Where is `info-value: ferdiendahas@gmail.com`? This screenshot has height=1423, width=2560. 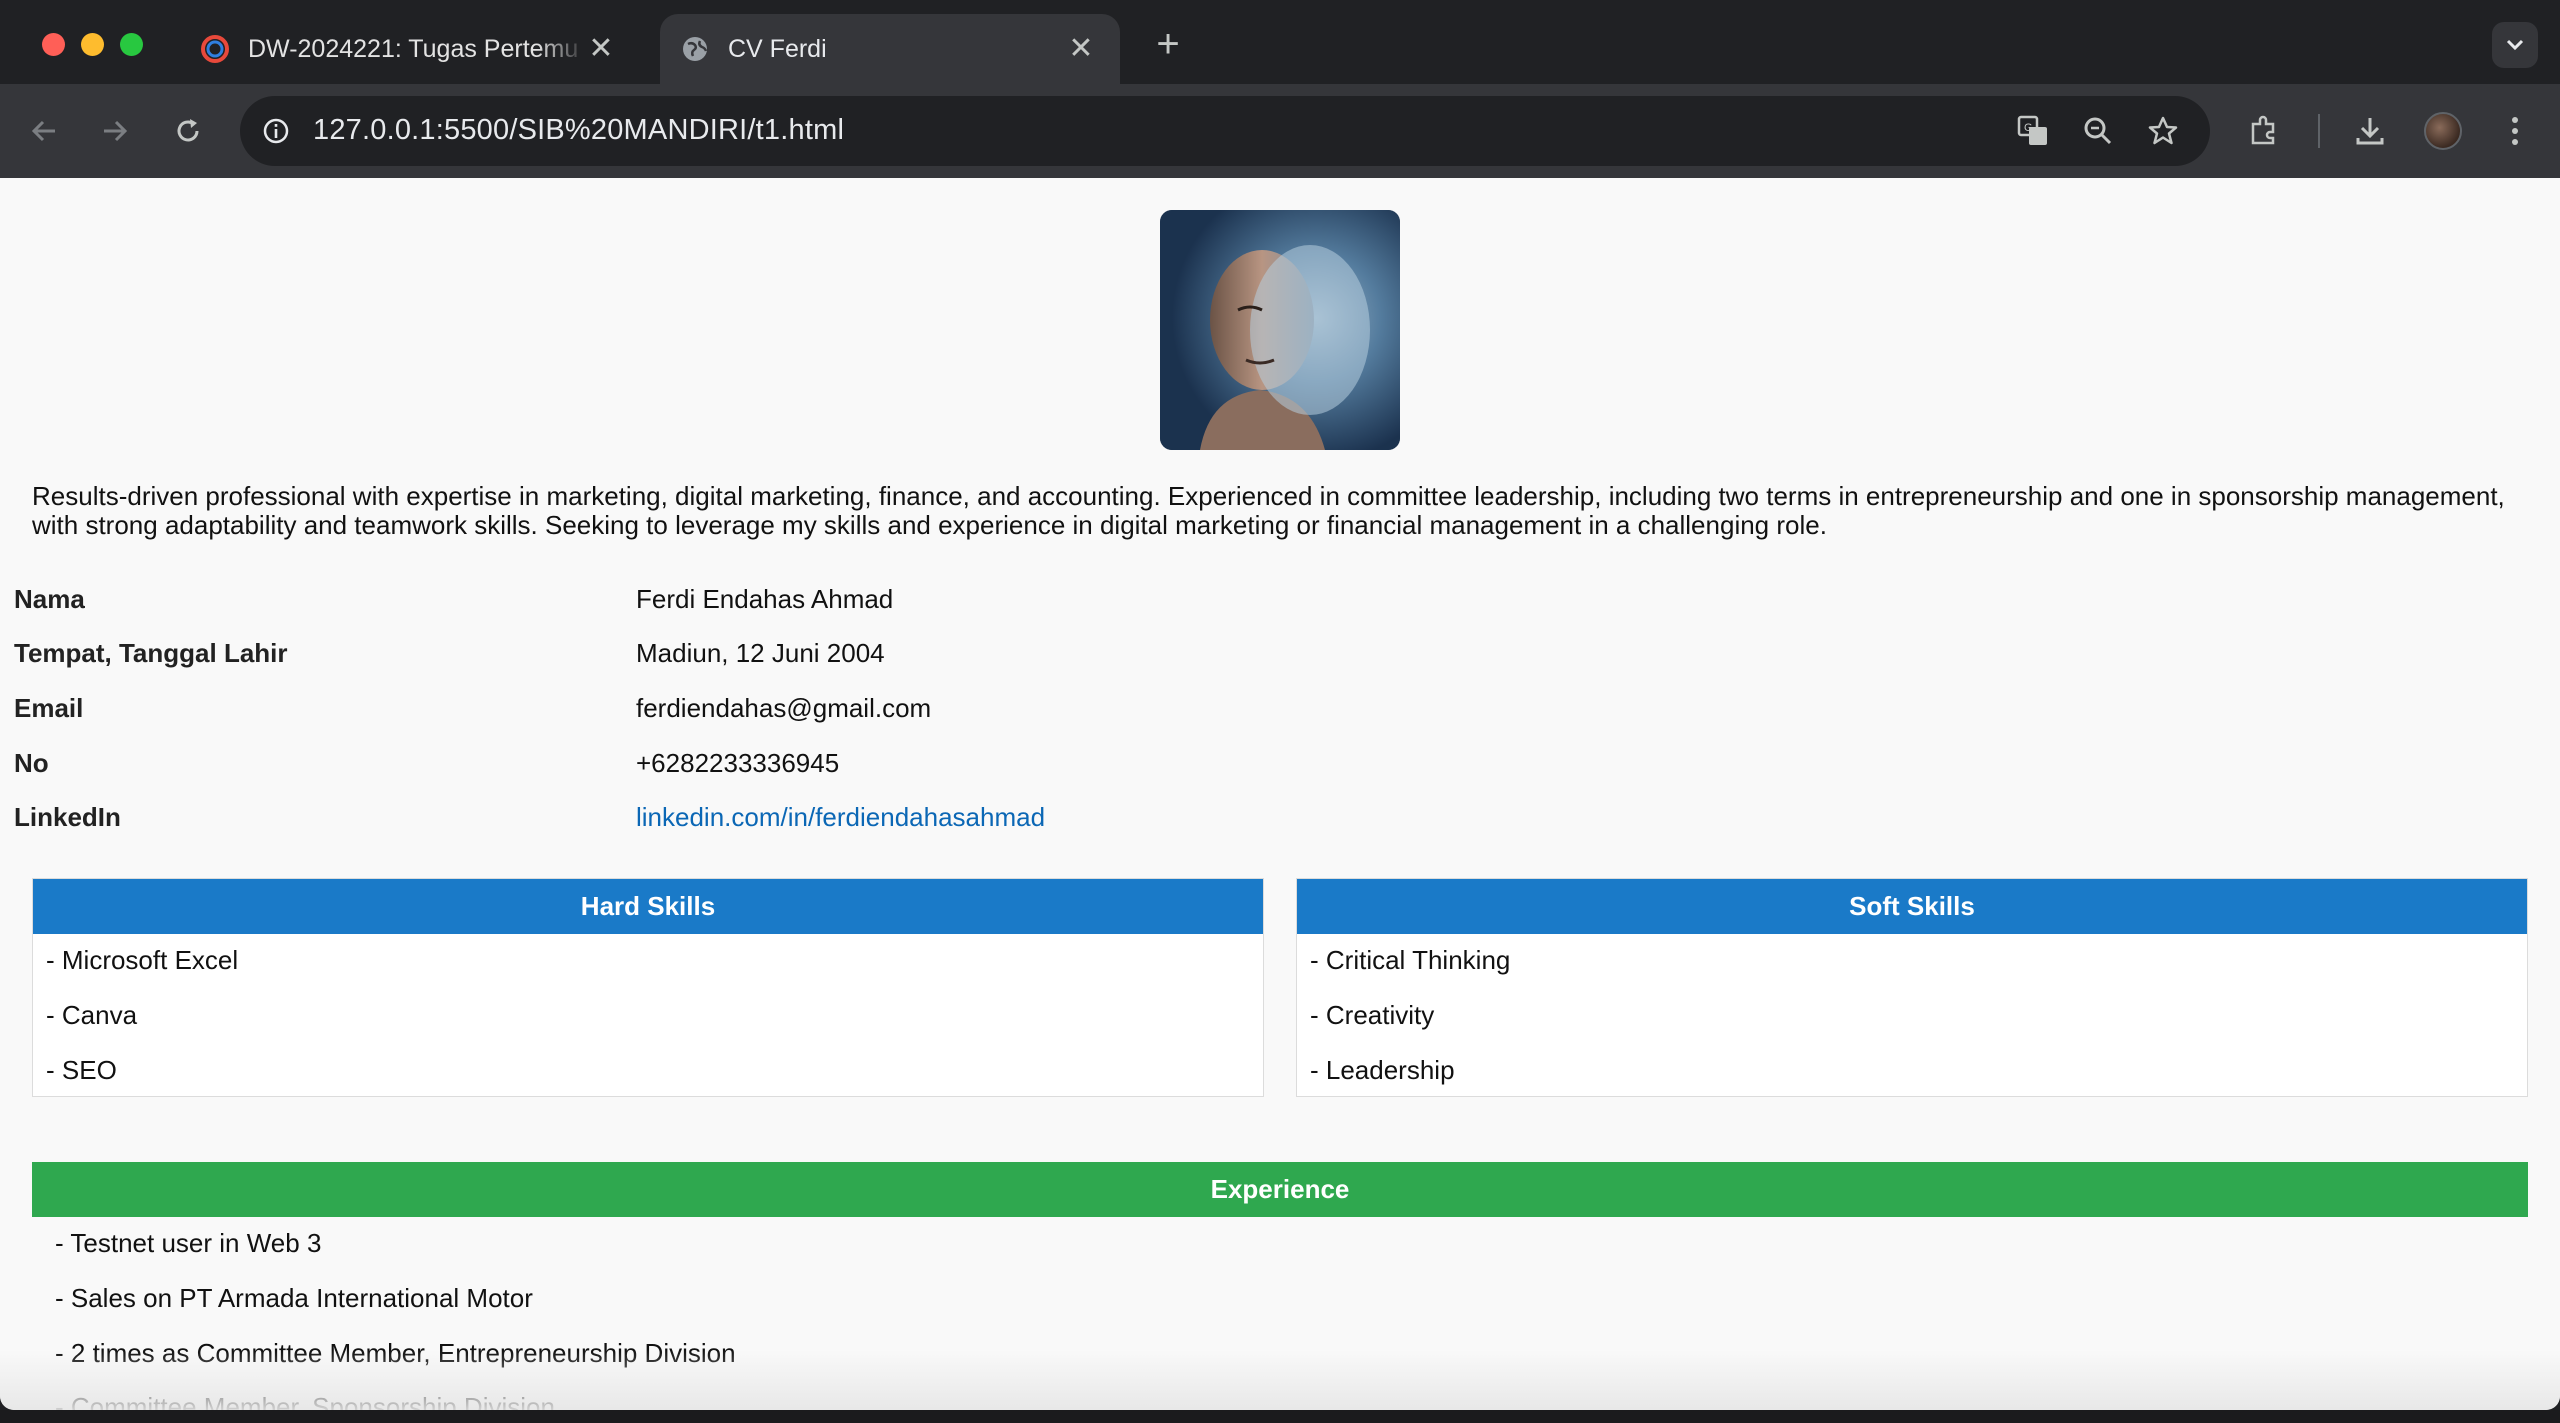
info-value: ferdiendahas@gmail.com is located at coordinates (784, 708).